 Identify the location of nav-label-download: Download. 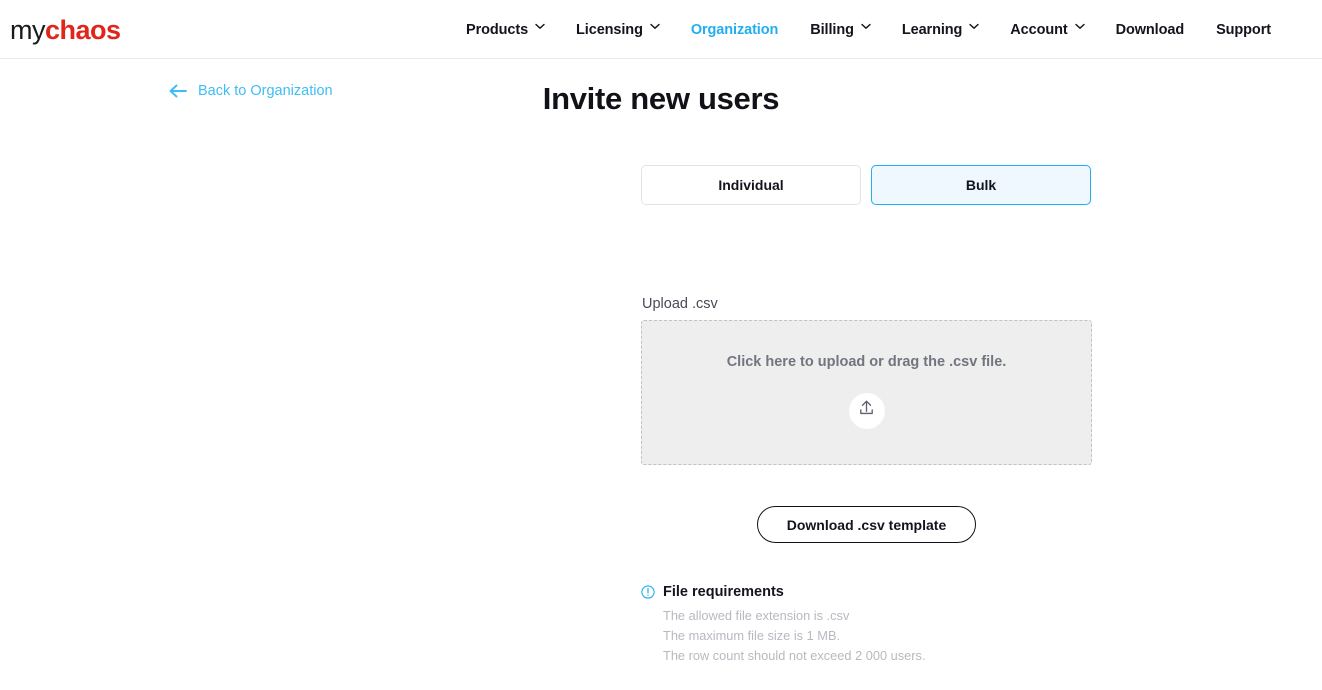
(1150, 29).